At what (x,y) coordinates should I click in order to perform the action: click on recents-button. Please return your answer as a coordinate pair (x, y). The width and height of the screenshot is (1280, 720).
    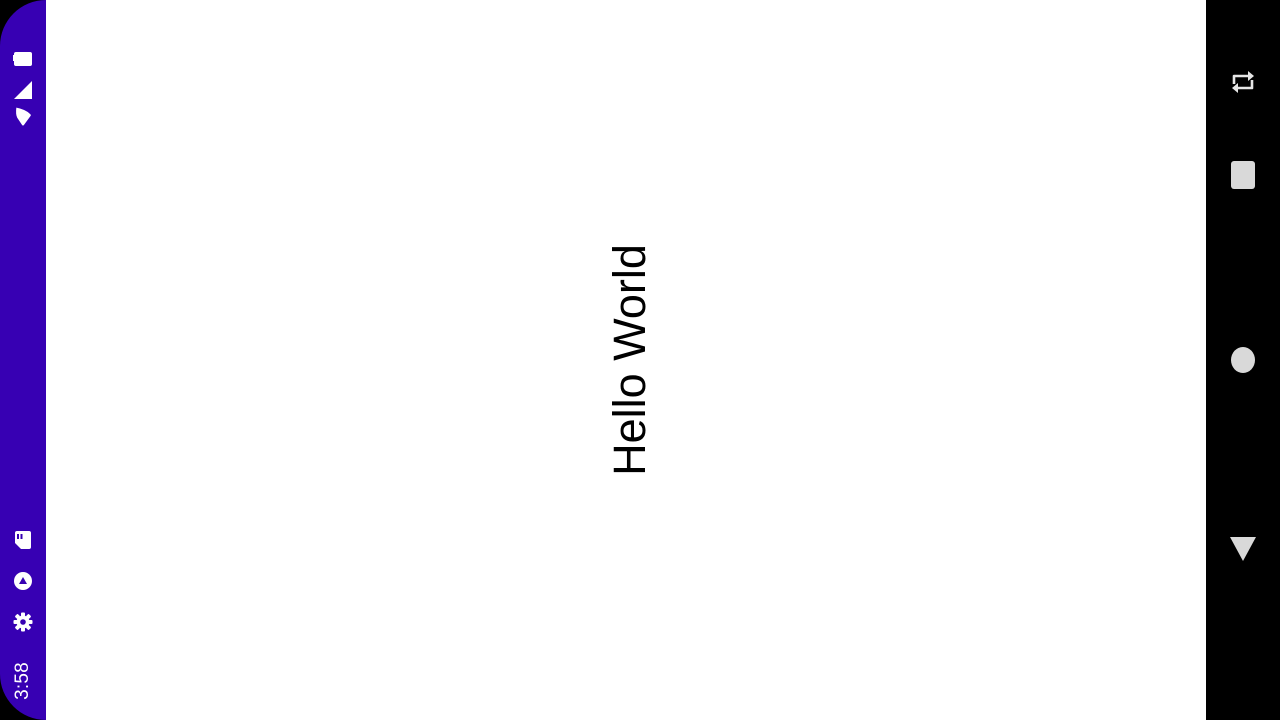
    Looking at the image, I should click on (1243, 175).